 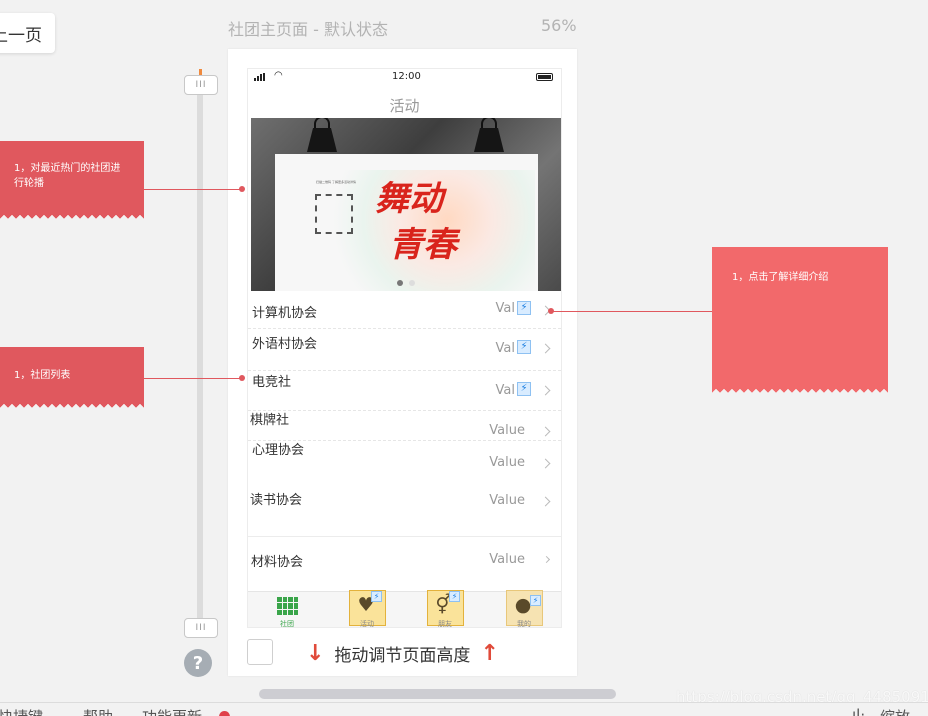 I want to click on slider-handle-top: III, so click(x=201, y=85).